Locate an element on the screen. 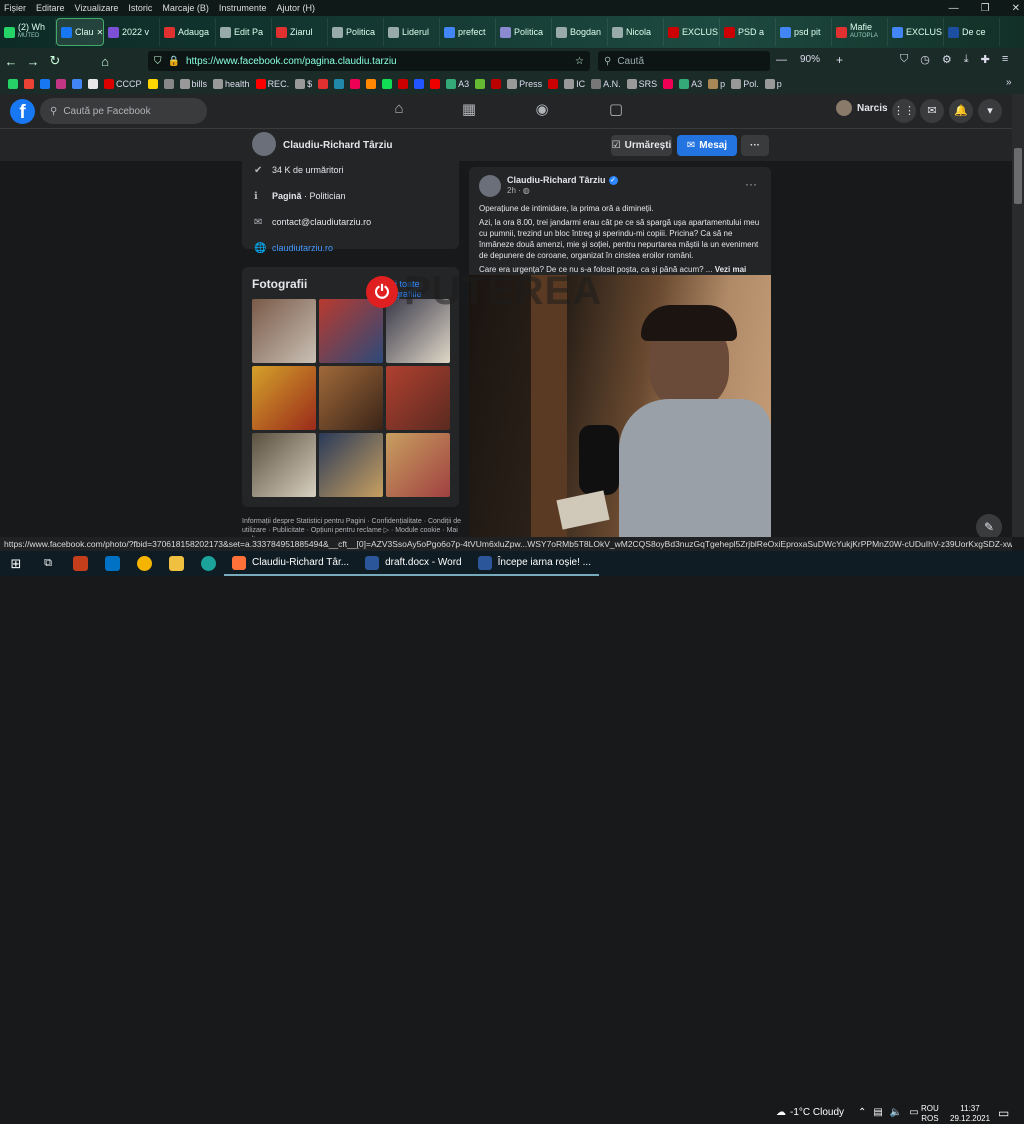 The height and width of the screenshot is (1124, 1024). menu-item: Editare is located at coordinates (50, 8).